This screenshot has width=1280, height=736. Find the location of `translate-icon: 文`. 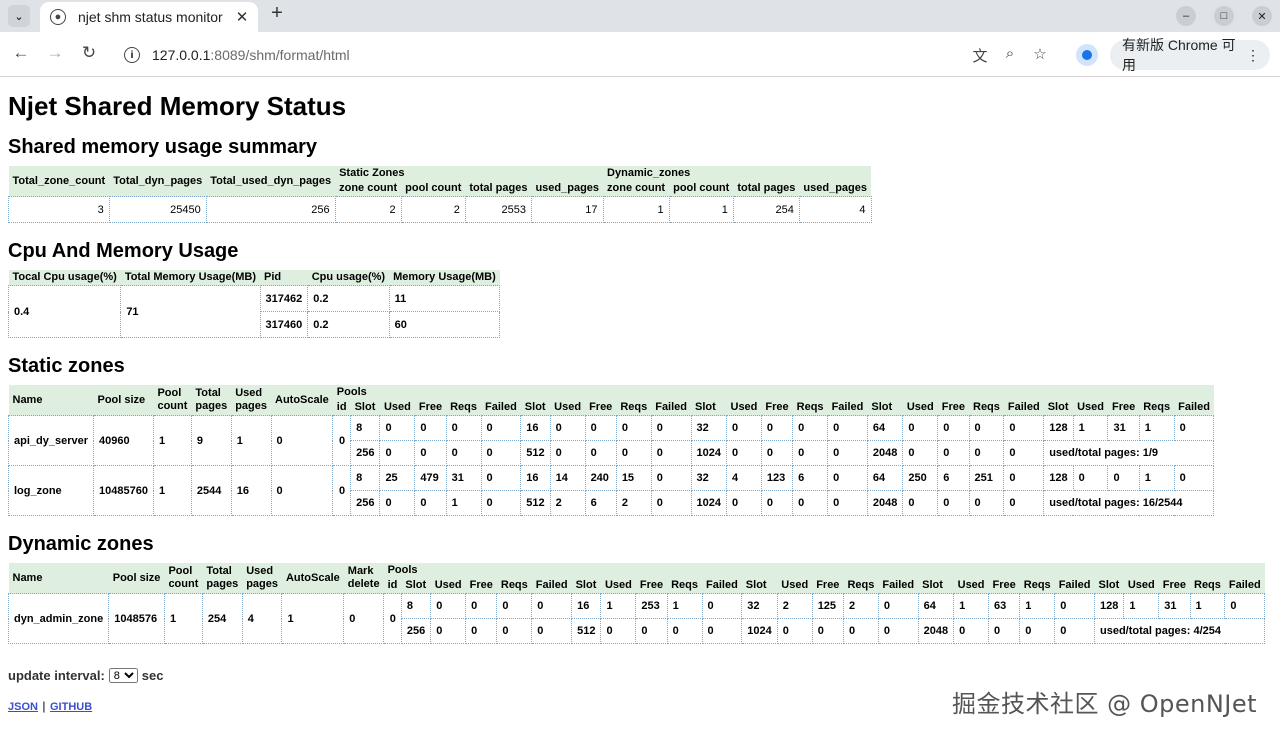

translate-icon: 文 is located at coordinates (980, 55).